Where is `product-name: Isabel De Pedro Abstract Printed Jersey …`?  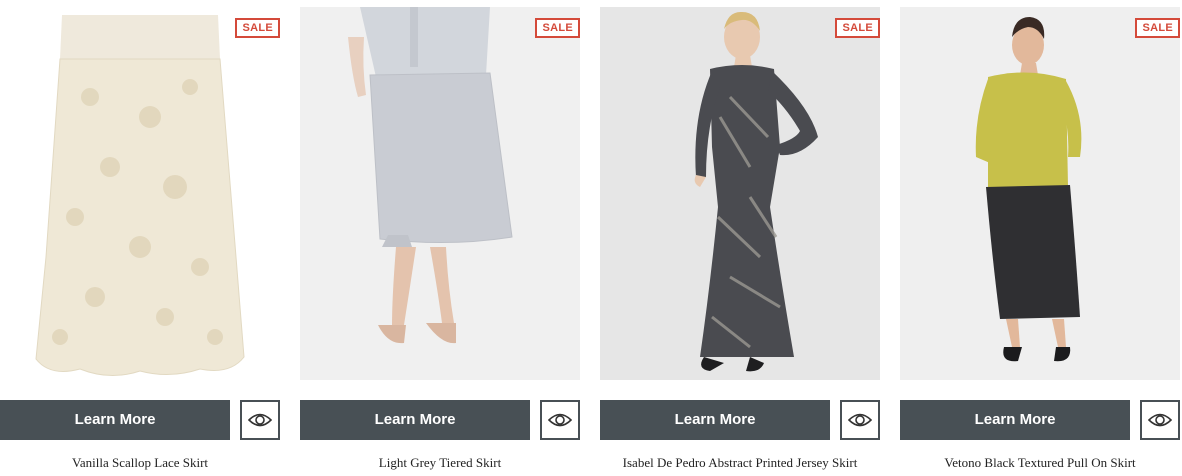
product-name: Isabel De Pedro Abstract Printed Jersey … is located at coordinates (740, 463).